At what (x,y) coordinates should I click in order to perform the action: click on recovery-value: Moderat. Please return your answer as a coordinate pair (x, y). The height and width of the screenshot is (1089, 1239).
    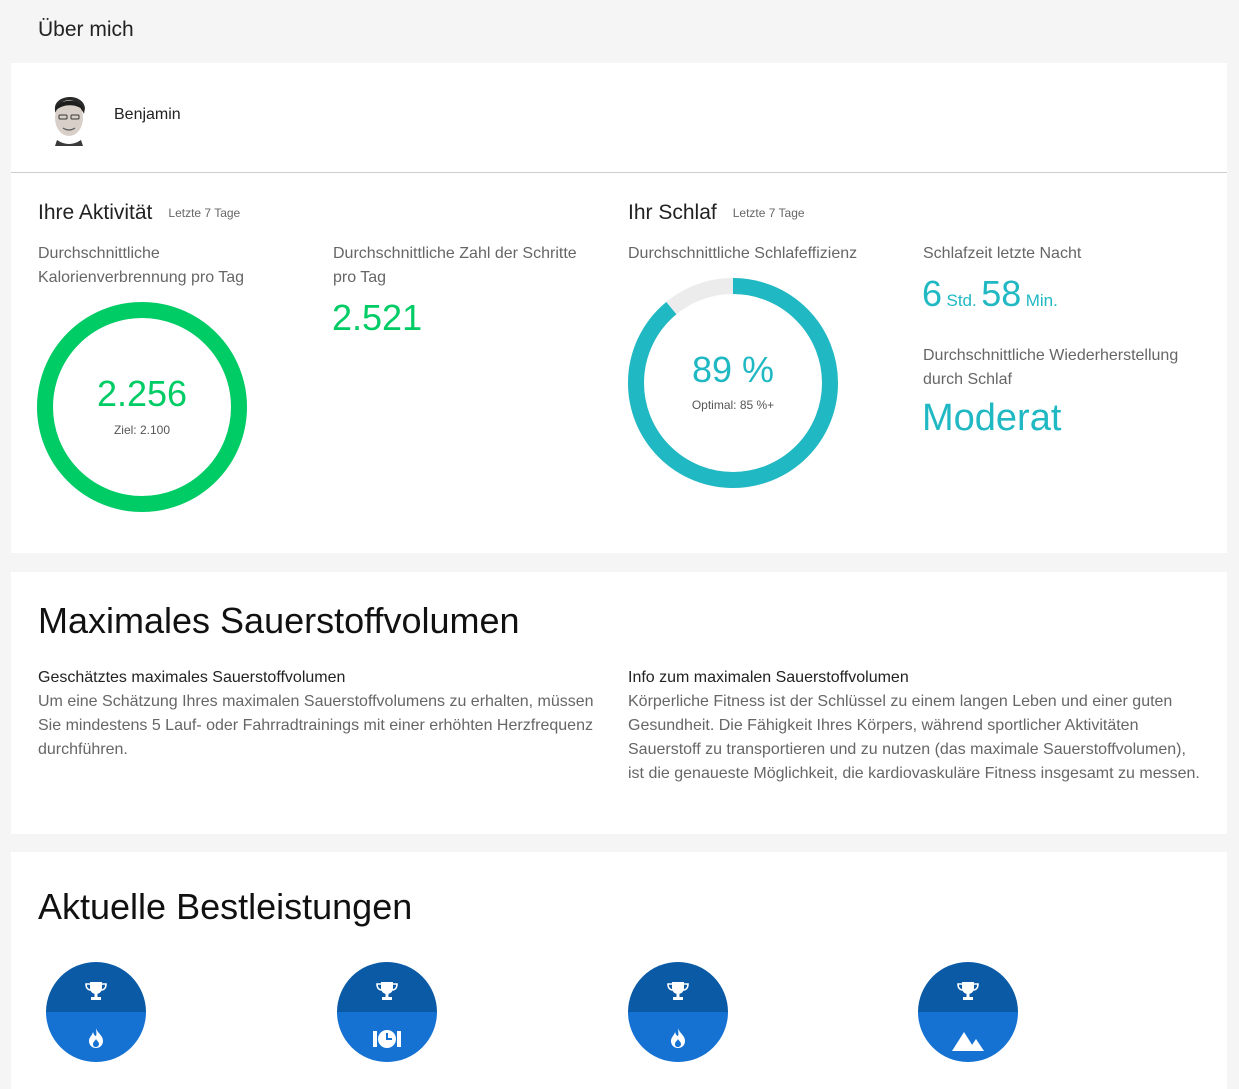
    Looking at the image, I should click on (992, 418).